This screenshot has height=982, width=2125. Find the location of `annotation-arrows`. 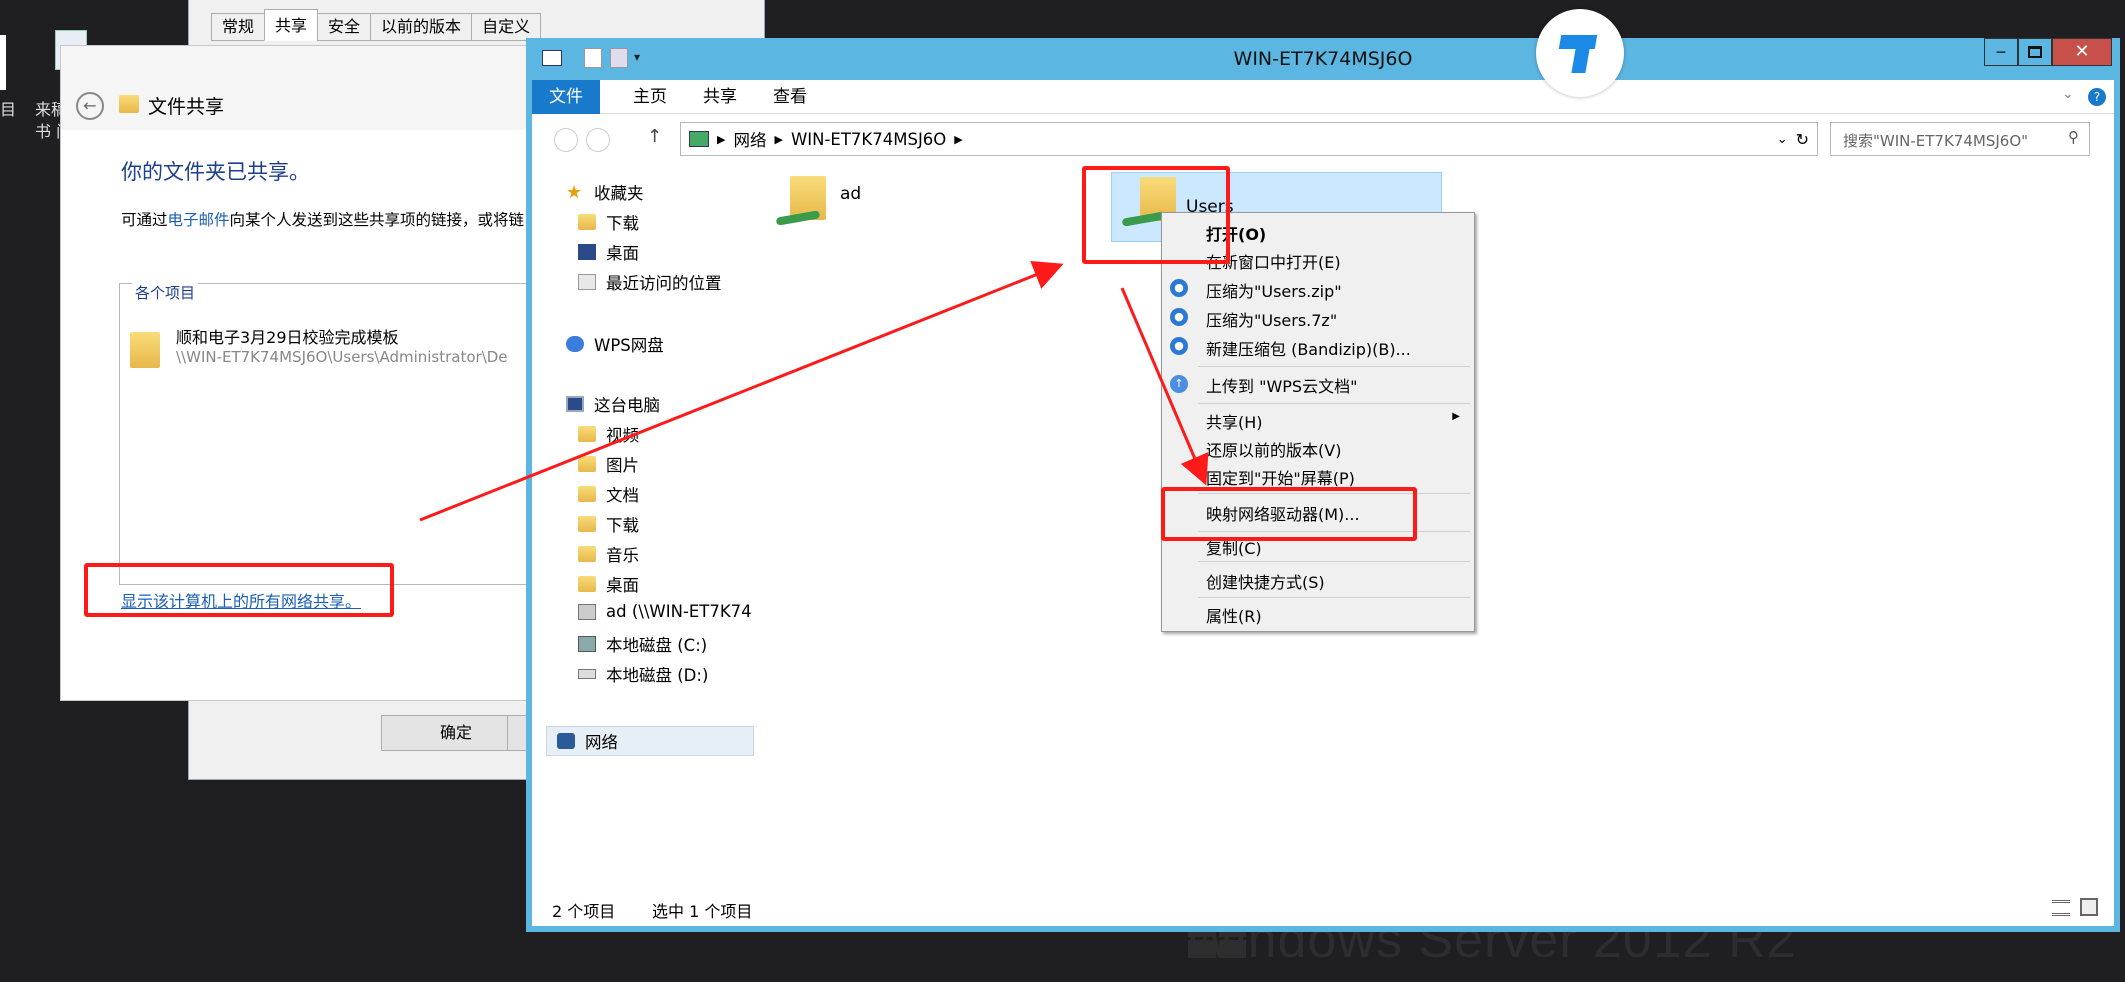

annotation-arrows is located at coordinates (814, 391).